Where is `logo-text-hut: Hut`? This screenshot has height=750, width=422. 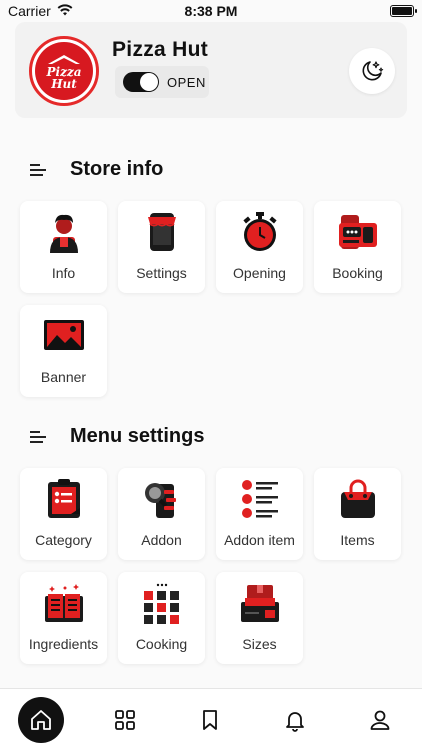 logo-text-hut: Hut is located at coordinates (64, 83).